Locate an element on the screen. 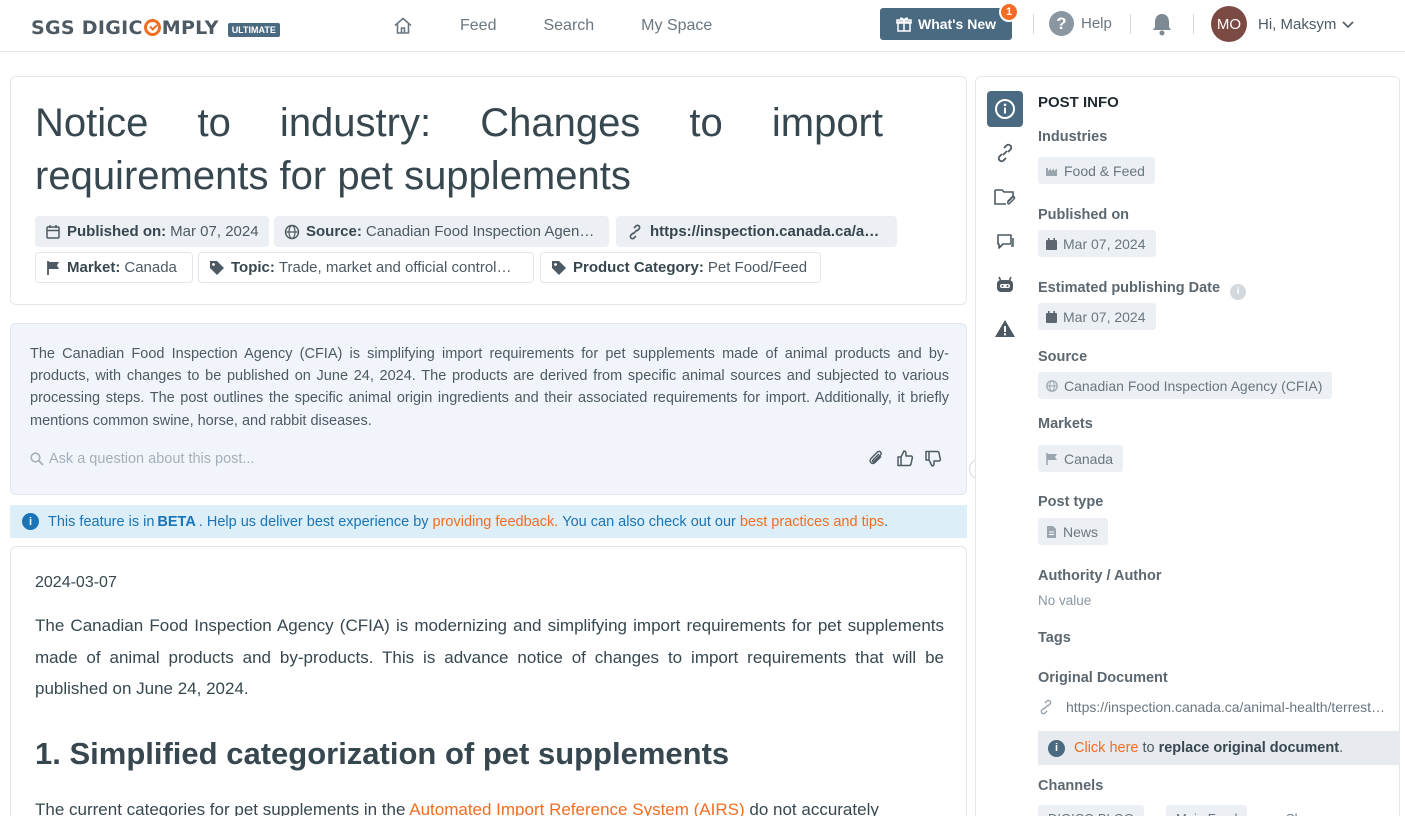  help-button: ? Help is located at coordinates (1080, 23).